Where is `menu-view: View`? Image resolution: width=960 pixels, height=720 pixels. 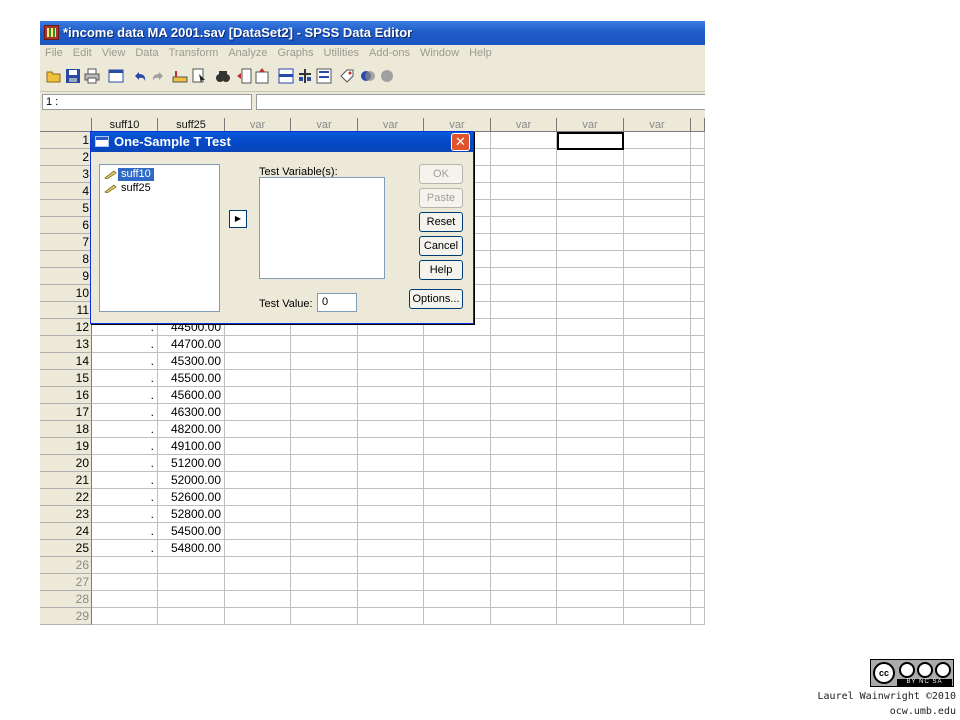 menu-view: View is located at coordinates (114, 52).